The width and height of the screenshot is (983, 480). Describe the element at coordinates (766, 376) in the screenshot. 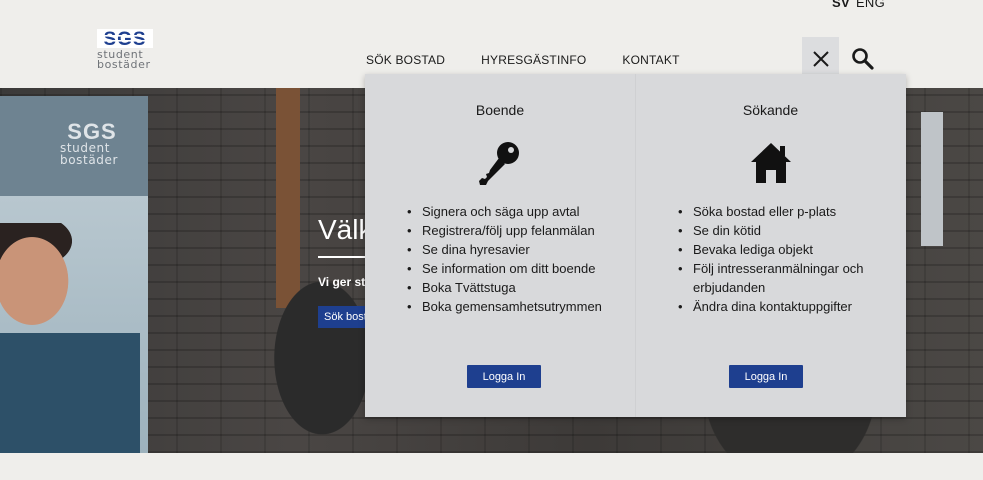

I see `login-button-sokande: Logga In` at that location.